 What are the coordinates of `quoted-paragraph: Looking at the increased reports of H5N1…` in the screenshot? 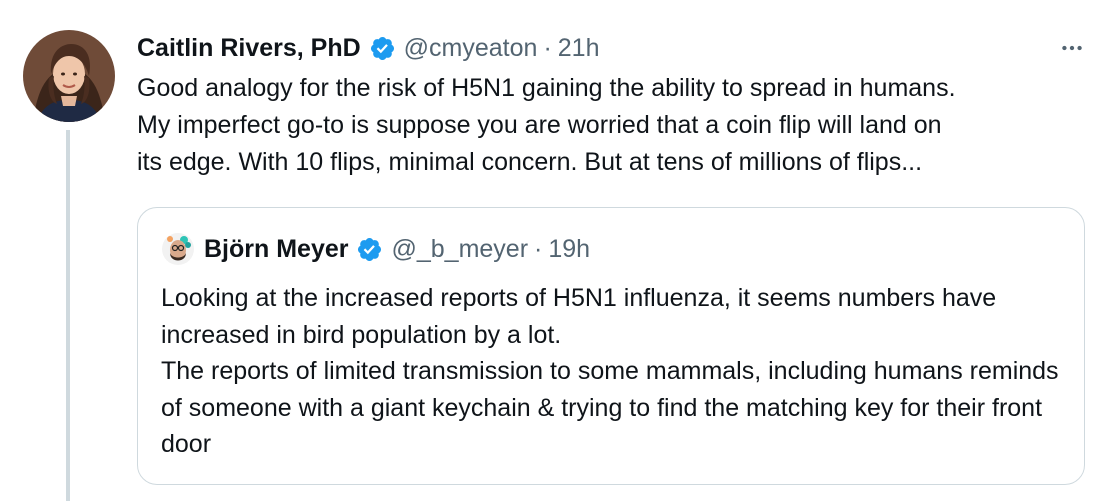 It's located at (579, 316).